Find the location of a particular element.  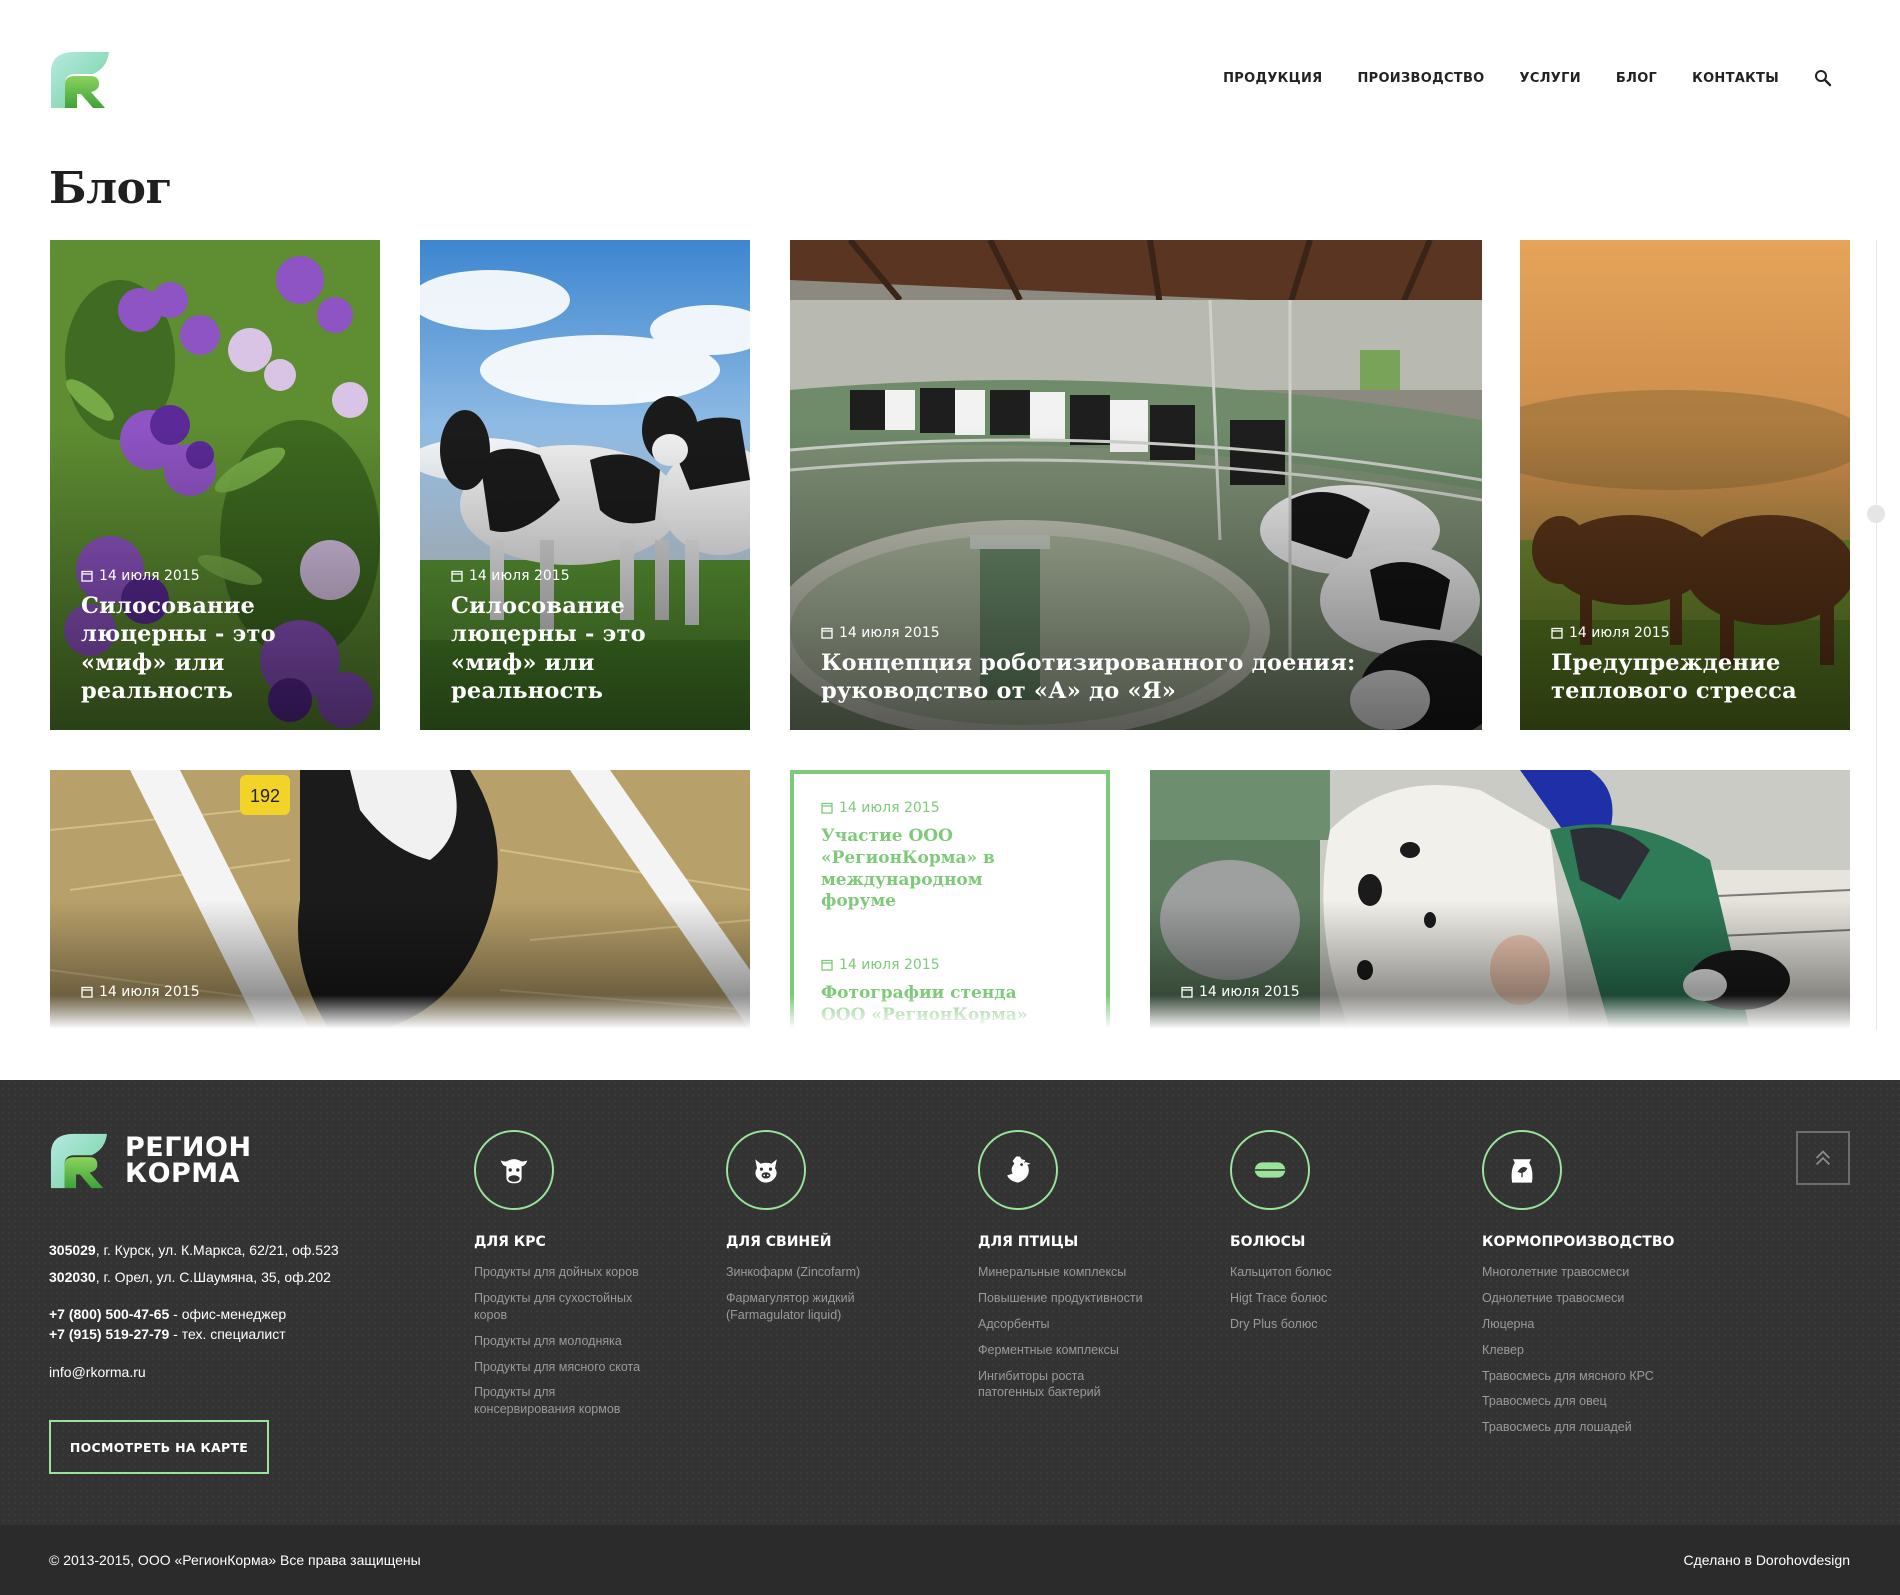

svg-text: 192 is located at coordinates (265, 796).